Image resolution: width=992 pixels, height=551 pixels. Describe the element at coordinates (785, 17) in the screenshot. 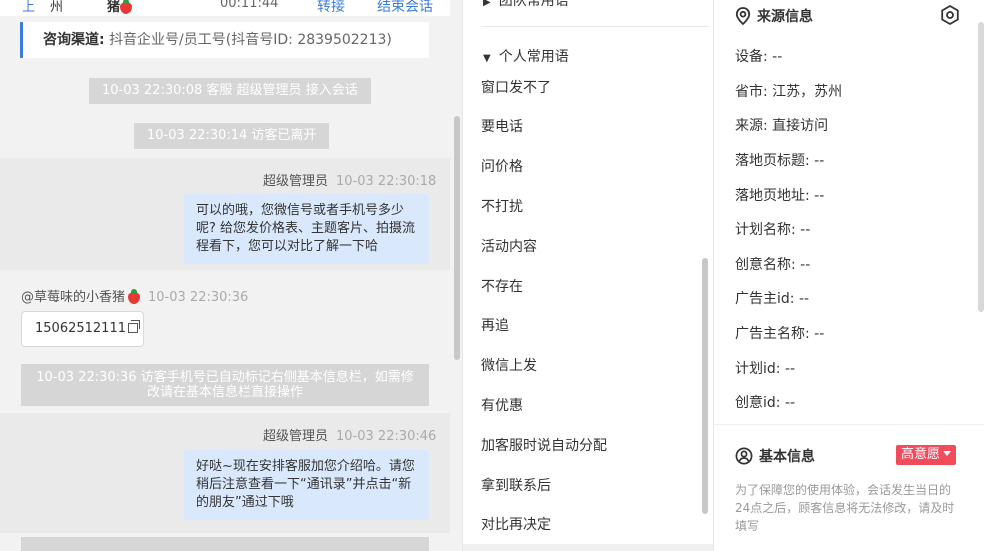

I see `source-info-title: 来源信息` at that location.